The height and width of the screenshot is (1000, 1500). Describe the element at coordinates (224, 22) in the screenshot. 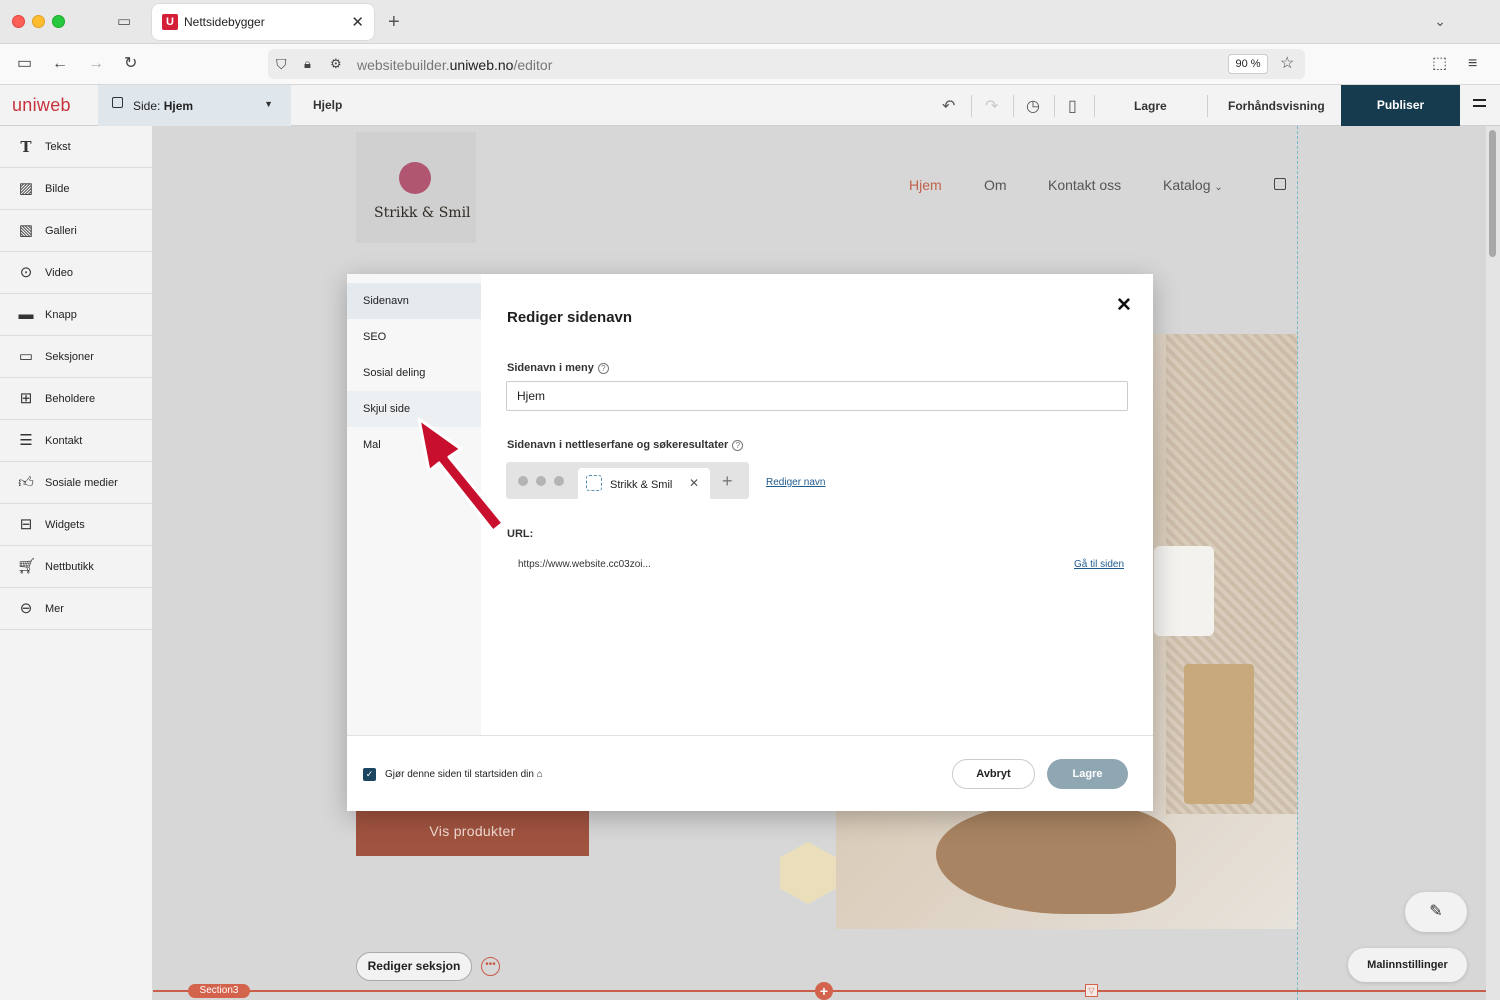

I see `tab-title: Nettsidebygger` at that location.